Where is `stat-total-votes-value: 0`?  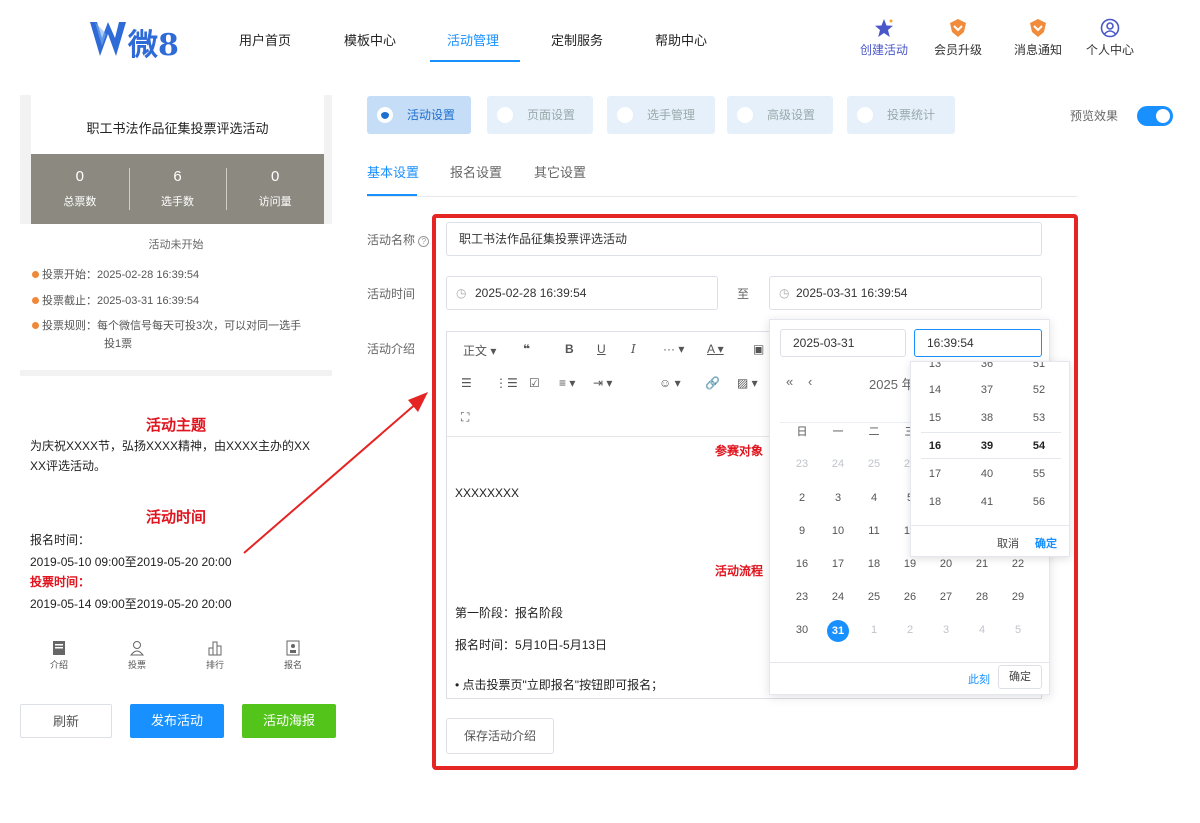
stat-total-votes-value: 0 is located at coordinates (79, 176).